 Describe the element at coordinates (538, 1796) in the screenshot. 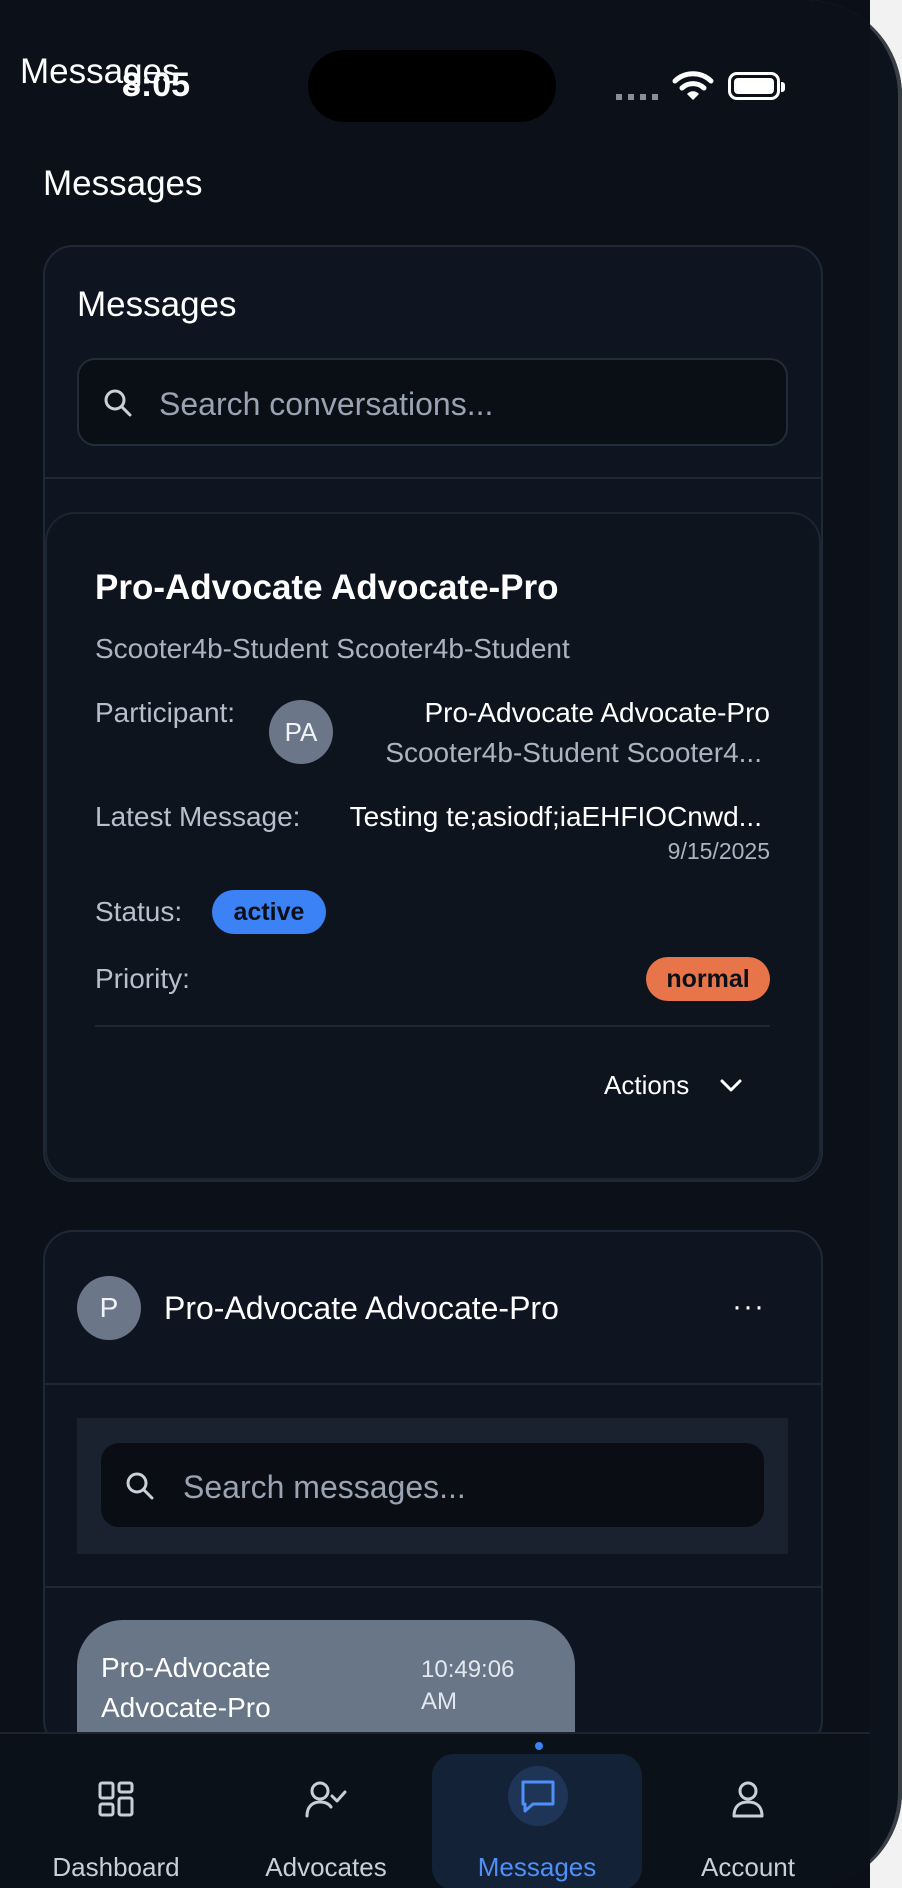

I see `chat-bubble-icon` at that location.